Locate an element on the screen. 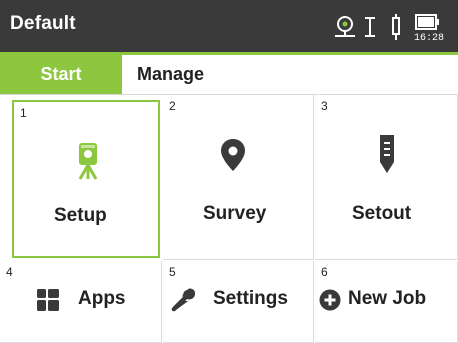 The height and width of the screenshot is (343, 458). tile-setup: 1 Setup is located at coordinates (86, 179).